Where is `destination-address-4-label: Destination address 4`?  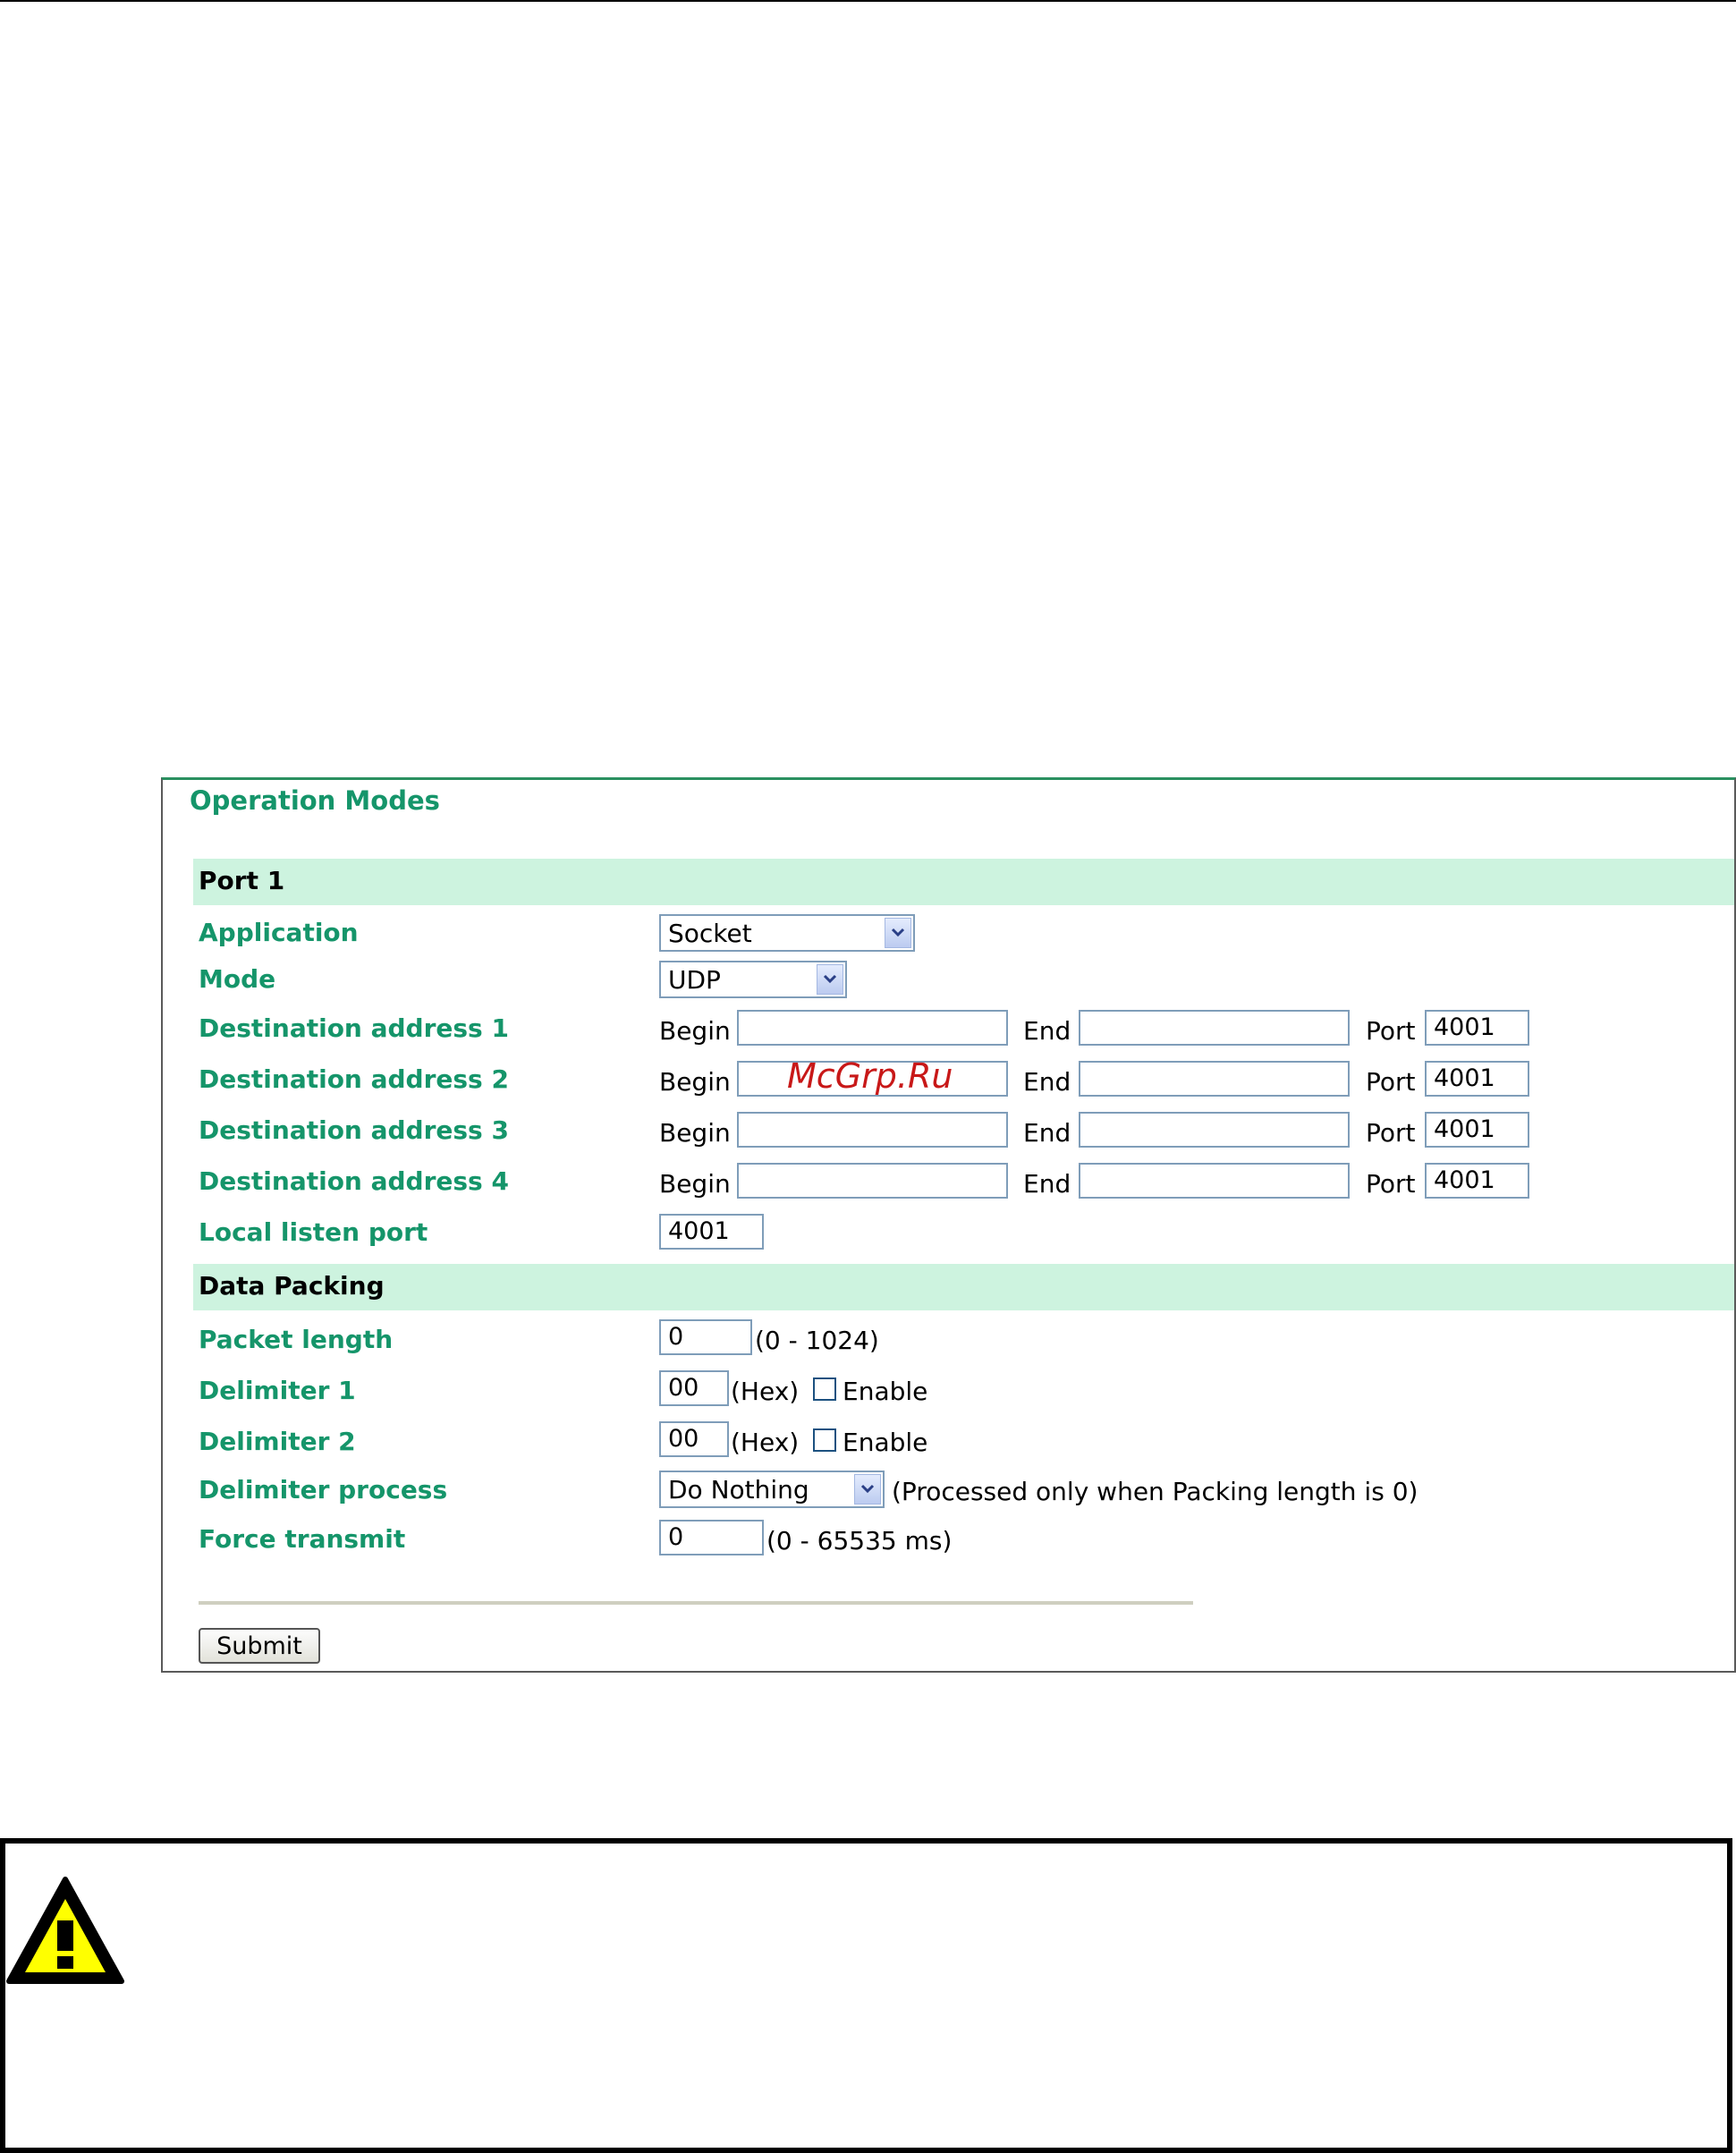 destination-address-4-label: Destination address 4 is located at coordinates (354, 1181).